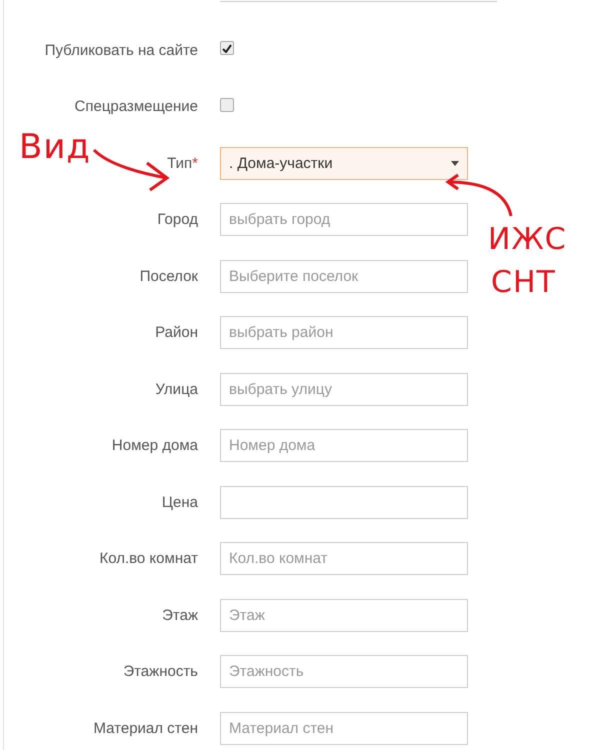 The image size is (601, 750). What do you see at coordinates (344, 728) in the screenshot?
I see `input-field: Материал стен` at bounding box center [344, 728].